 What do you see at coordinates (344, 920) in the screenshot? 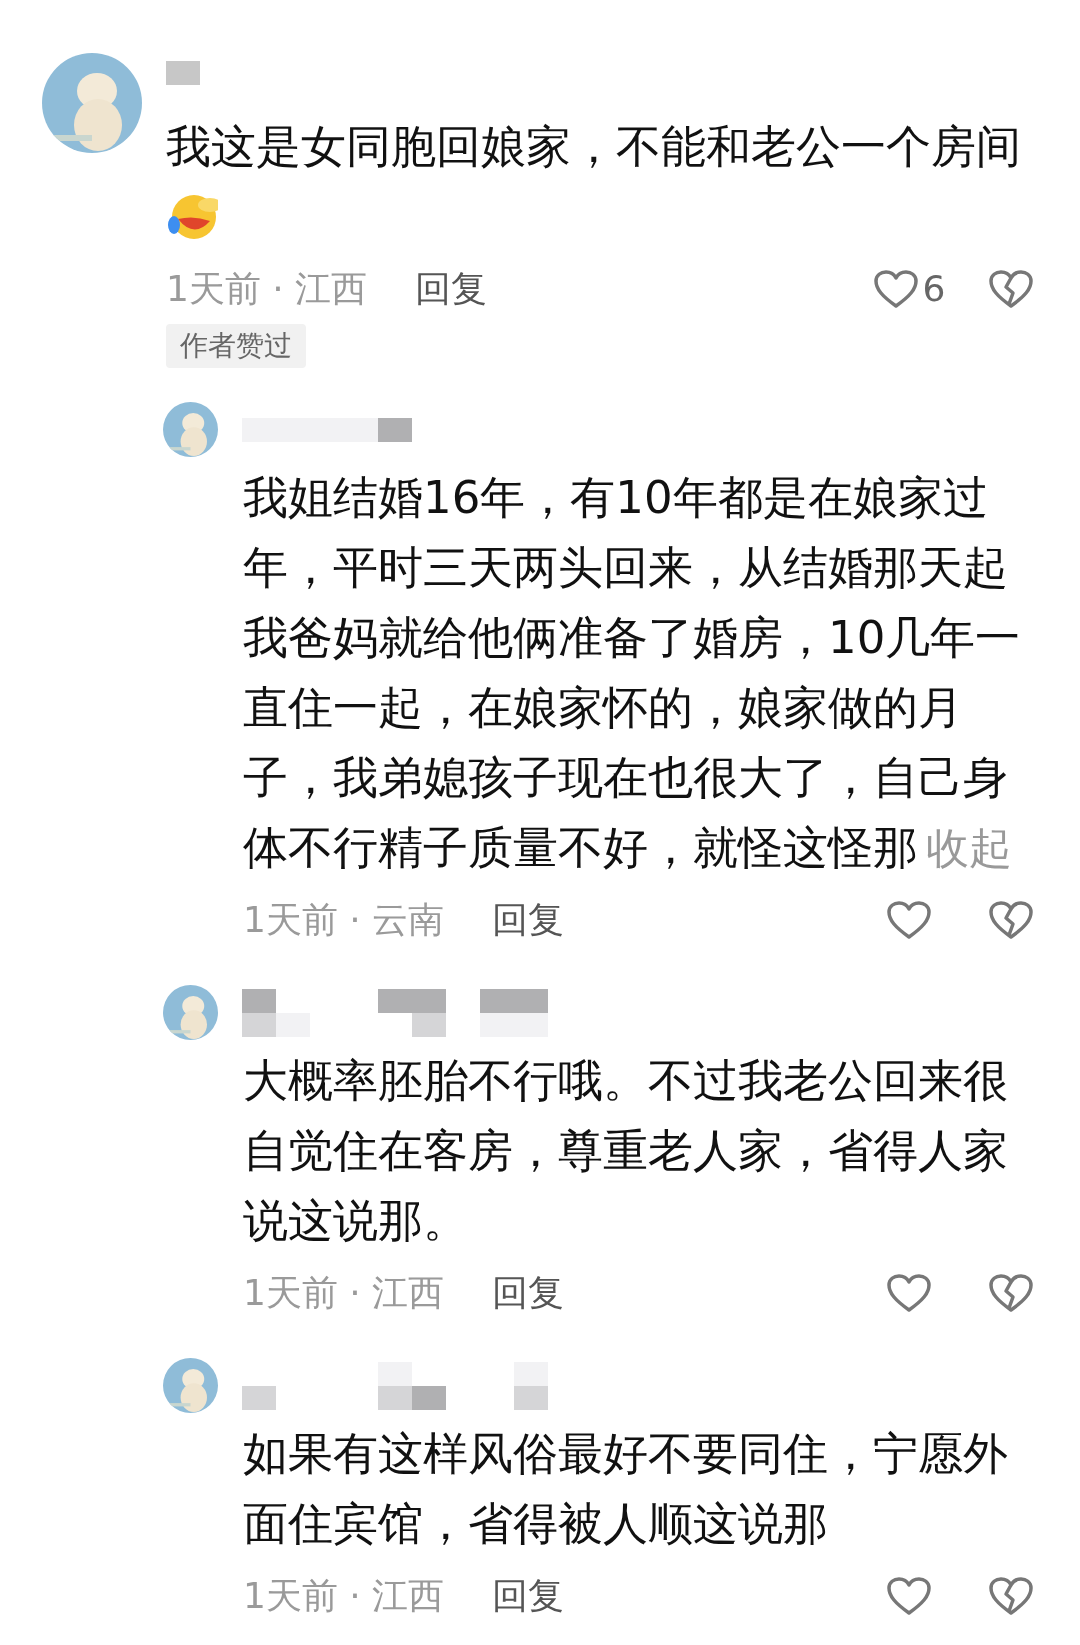
I see `timestamp-location: 1天前 · 云南` at bounding box center [344, 920].